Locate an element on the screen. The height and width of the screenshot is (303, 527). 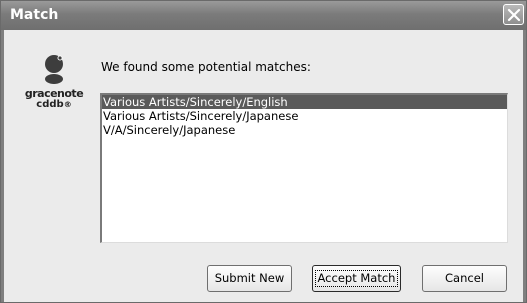
window-frame-right is located at coordinates (524, 166).